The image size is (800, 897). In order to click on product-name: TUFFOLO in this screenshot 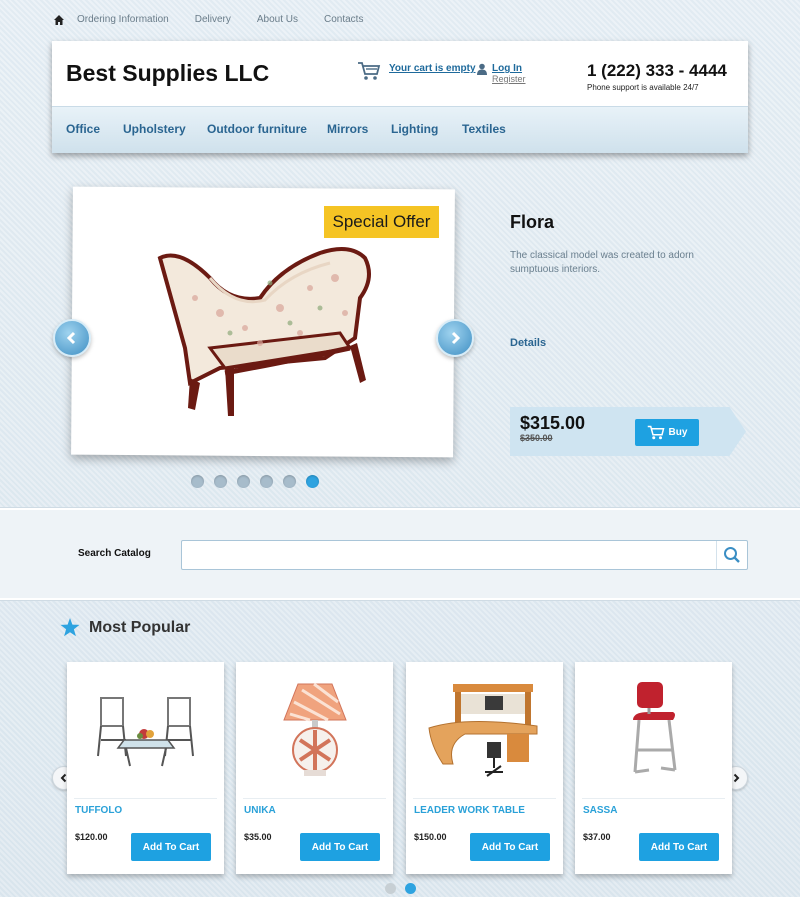, I will do `click(98, 810)`.